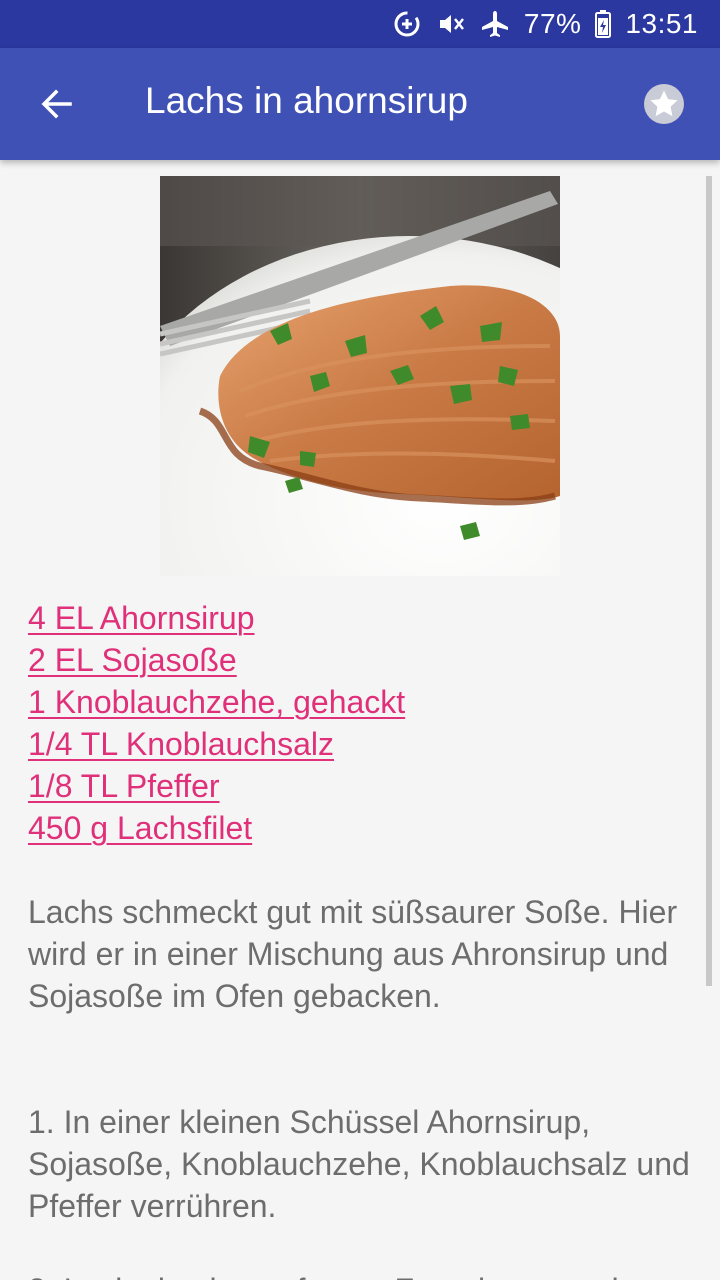 Image resolution: width=720 pixels, height=1280 pixels. I want to click on data-saver-icon, so click(407, 24).